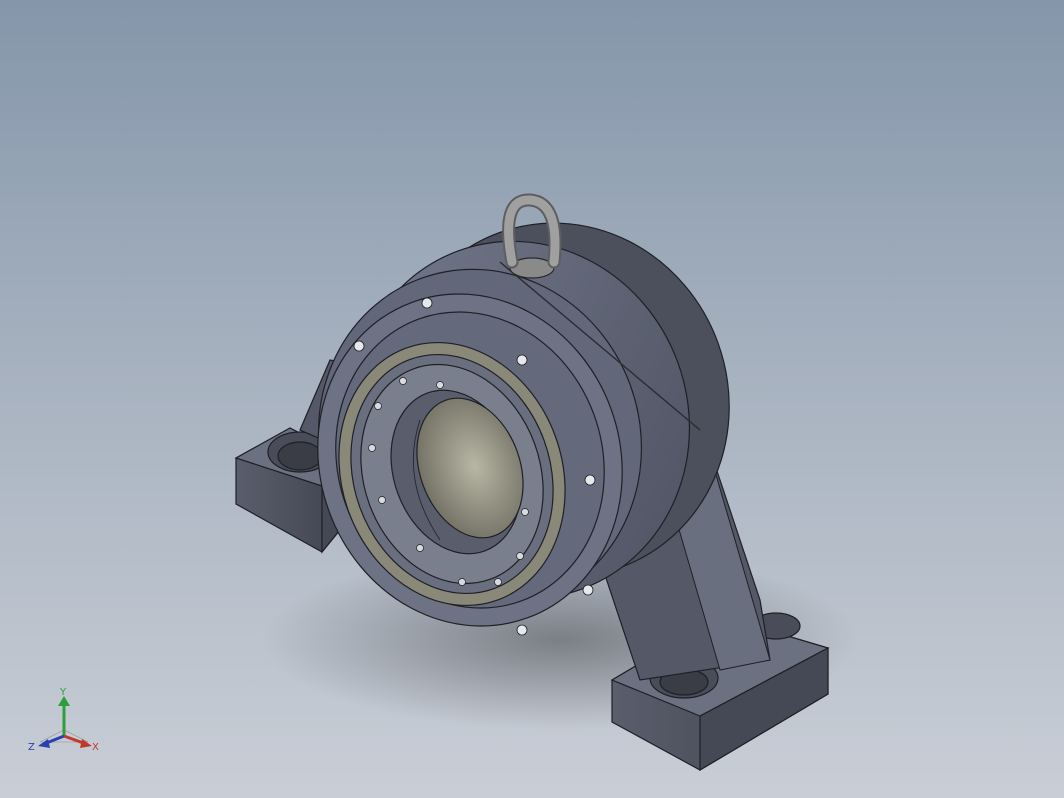 The height and width of the screenshot is (798, 1064). I want to click on x-axis-arrow-icon, so click(86, 743).